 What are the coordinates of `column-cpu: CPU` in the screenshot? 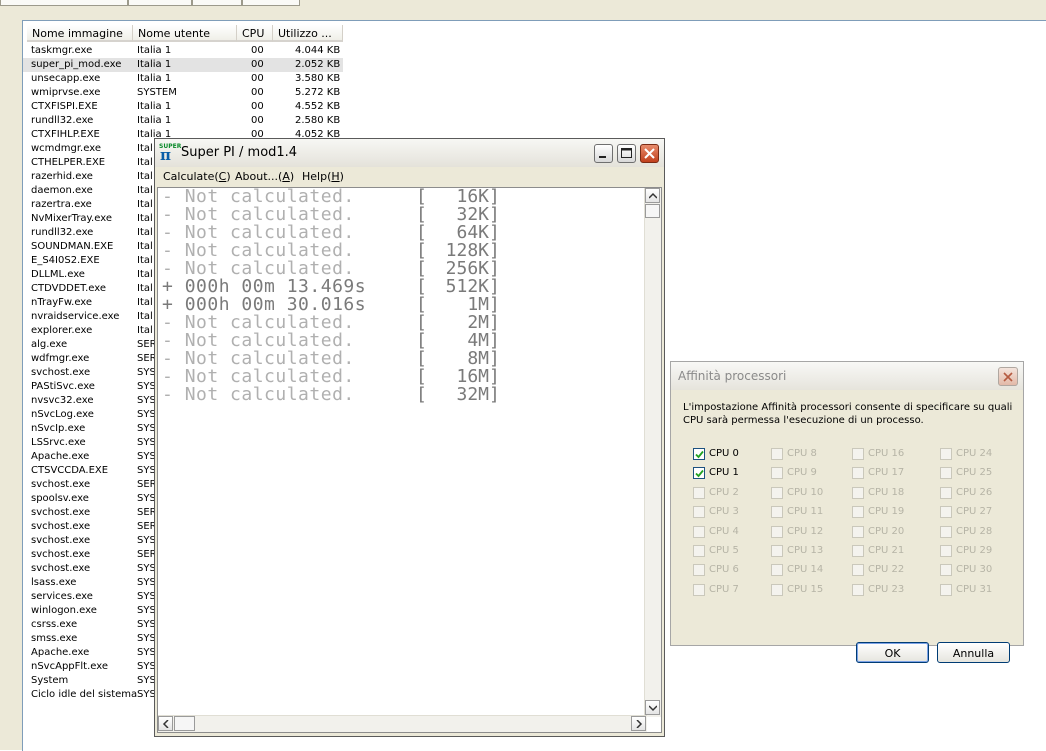 It's located at (255, 33).